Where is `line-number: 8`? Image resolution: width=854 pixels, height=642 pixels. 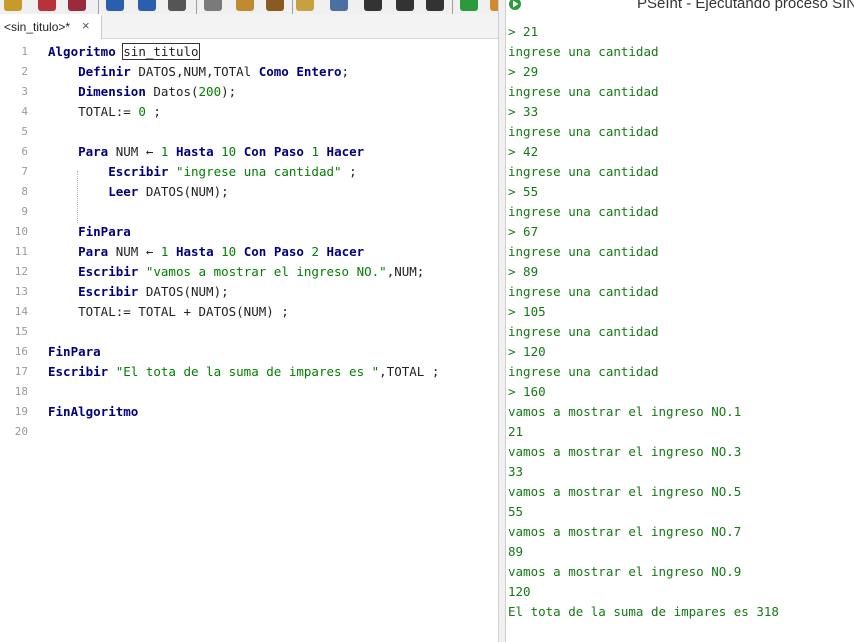
line-number: 8 is located at coordinates (24, 191).